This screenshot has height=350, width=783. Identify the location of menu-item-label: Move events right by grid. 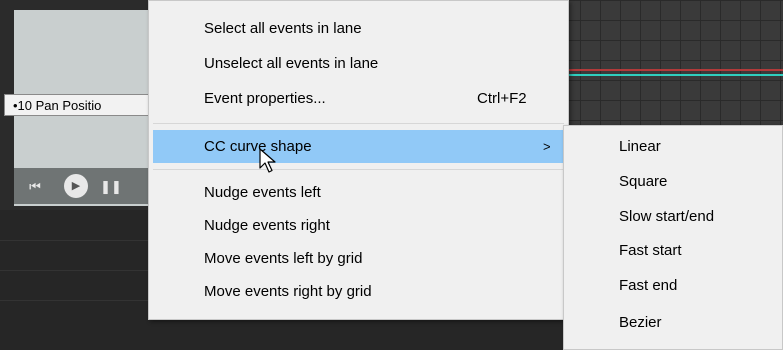
(288, 291).